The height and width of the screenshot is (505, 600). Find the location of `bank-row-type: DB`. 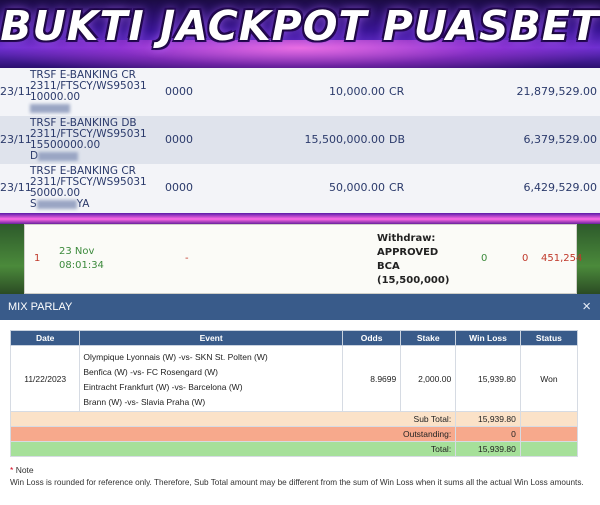

bank-row-type: DB is located at coordinates (397, 139).